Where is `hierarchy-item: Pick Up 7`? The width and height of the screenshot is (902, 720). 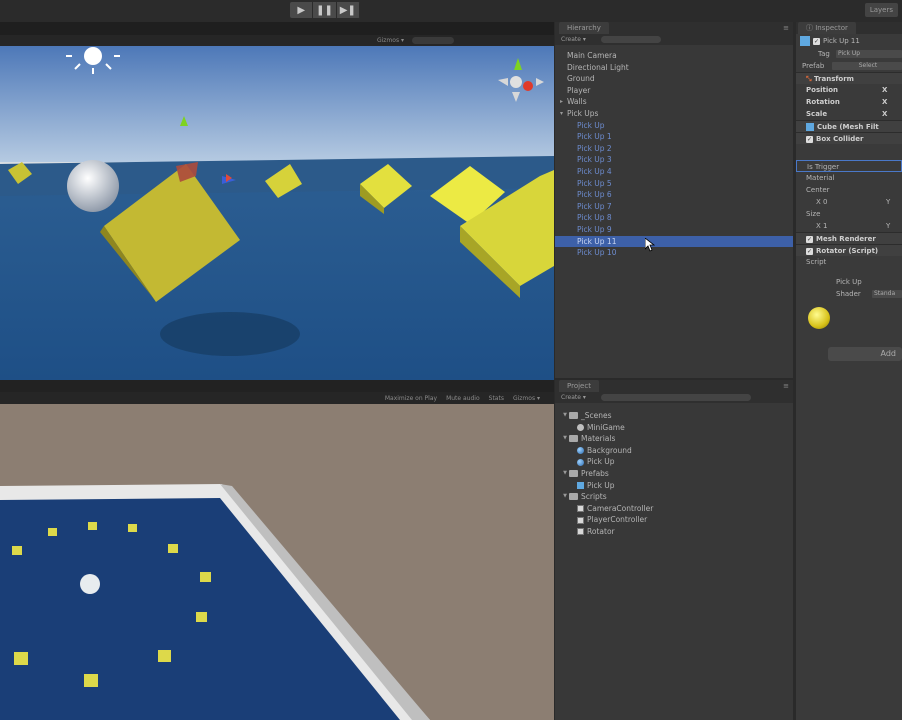
hierarchy-item: Pick Up 7 is located at coordinates (674, 207).